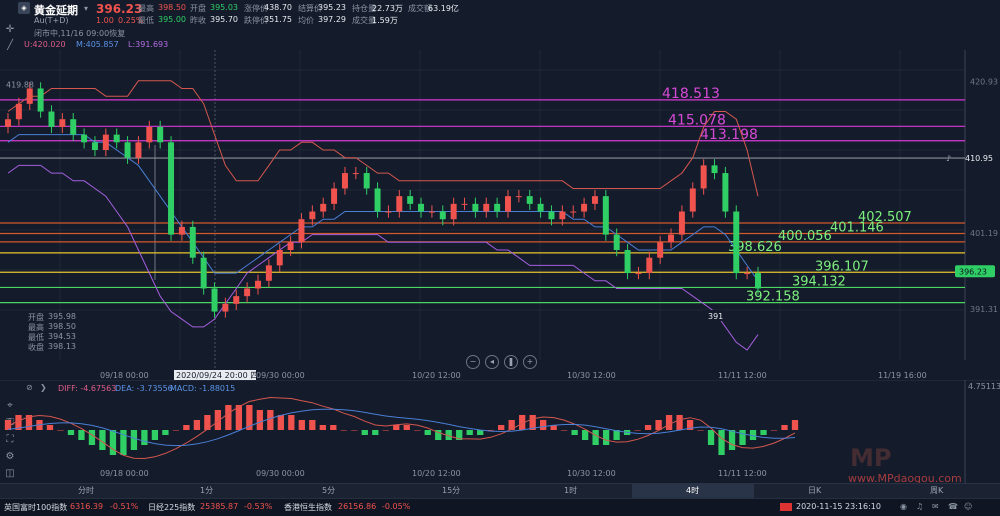  What do you see at coordinates (919, 506) in the screenshot?
I see `bell-icon: ♫` at bounding box center [919, 506].